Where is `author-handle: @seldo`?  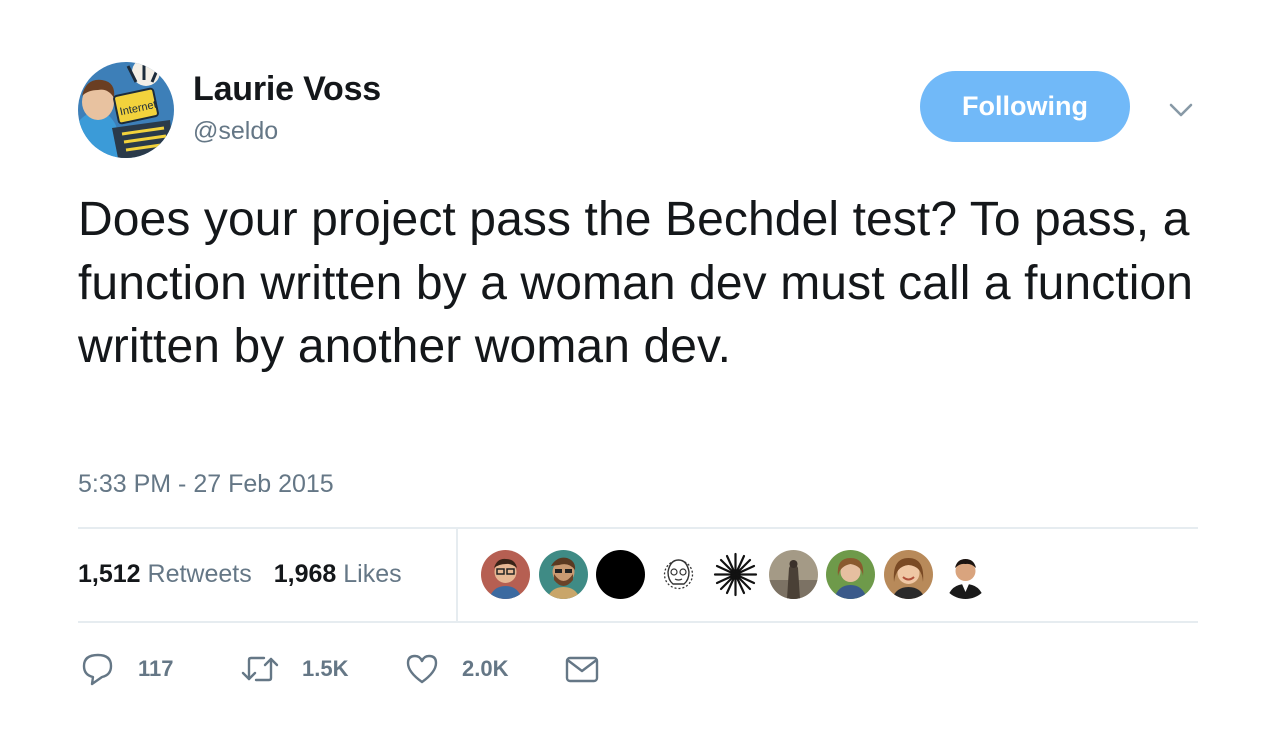 author-handle: @seldo is located at coordinates (235, 131).